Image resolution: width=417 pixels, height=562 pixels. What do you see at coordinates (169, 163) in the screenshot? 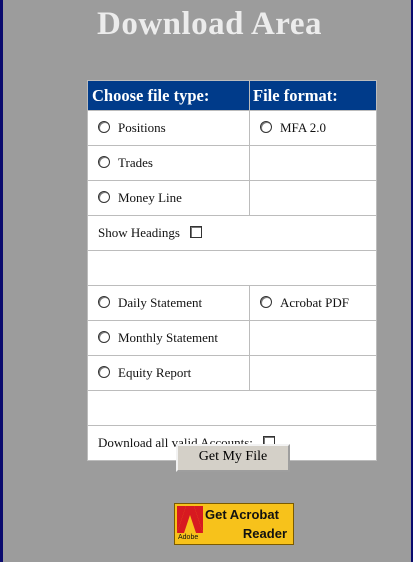
I see `option-trades: Trades` at bounding box center [169, 163].